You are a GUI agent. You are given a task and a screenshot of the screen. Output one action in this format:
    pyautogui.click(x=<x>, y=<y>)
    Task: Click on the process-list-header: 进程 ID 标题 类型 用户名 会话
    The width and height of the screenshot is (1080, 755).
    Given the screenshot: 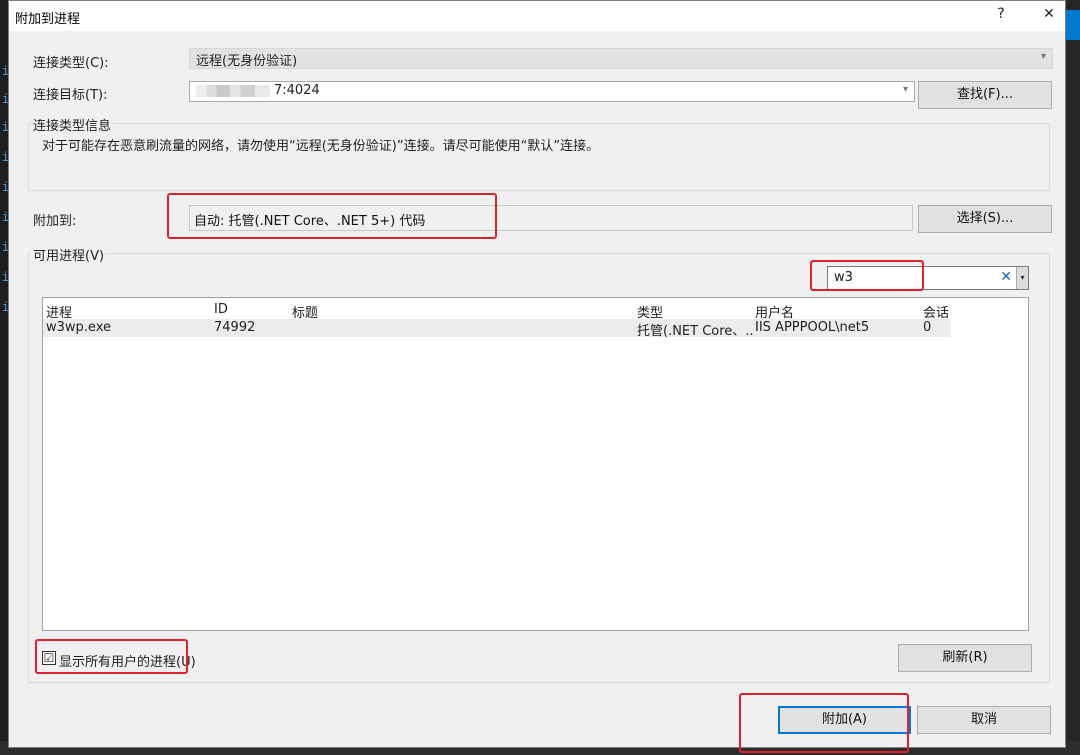 What is the action you would take?
    pyautogui.click(x=497, y=311)
    